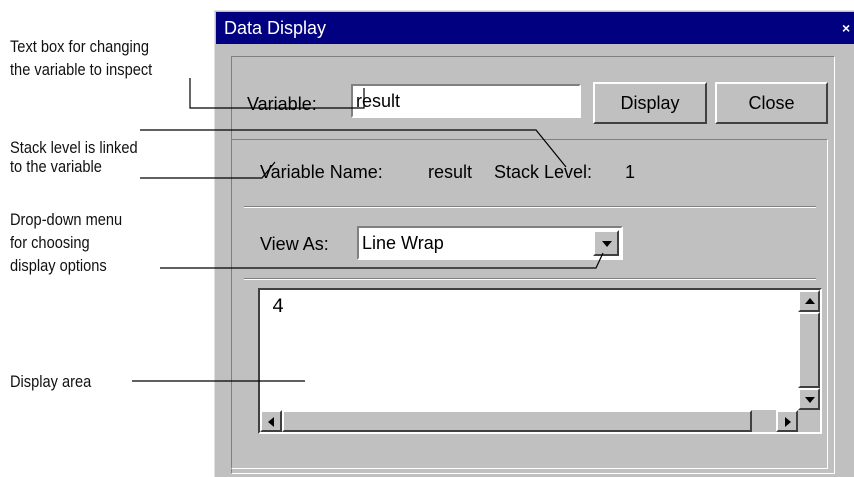 The width and height of the screenshot is (854, 477). What do you see at coordinates (543, 172) in the screenshot?
I see `stack-level-label: Stack Level:` at bounding box center [543, 172].